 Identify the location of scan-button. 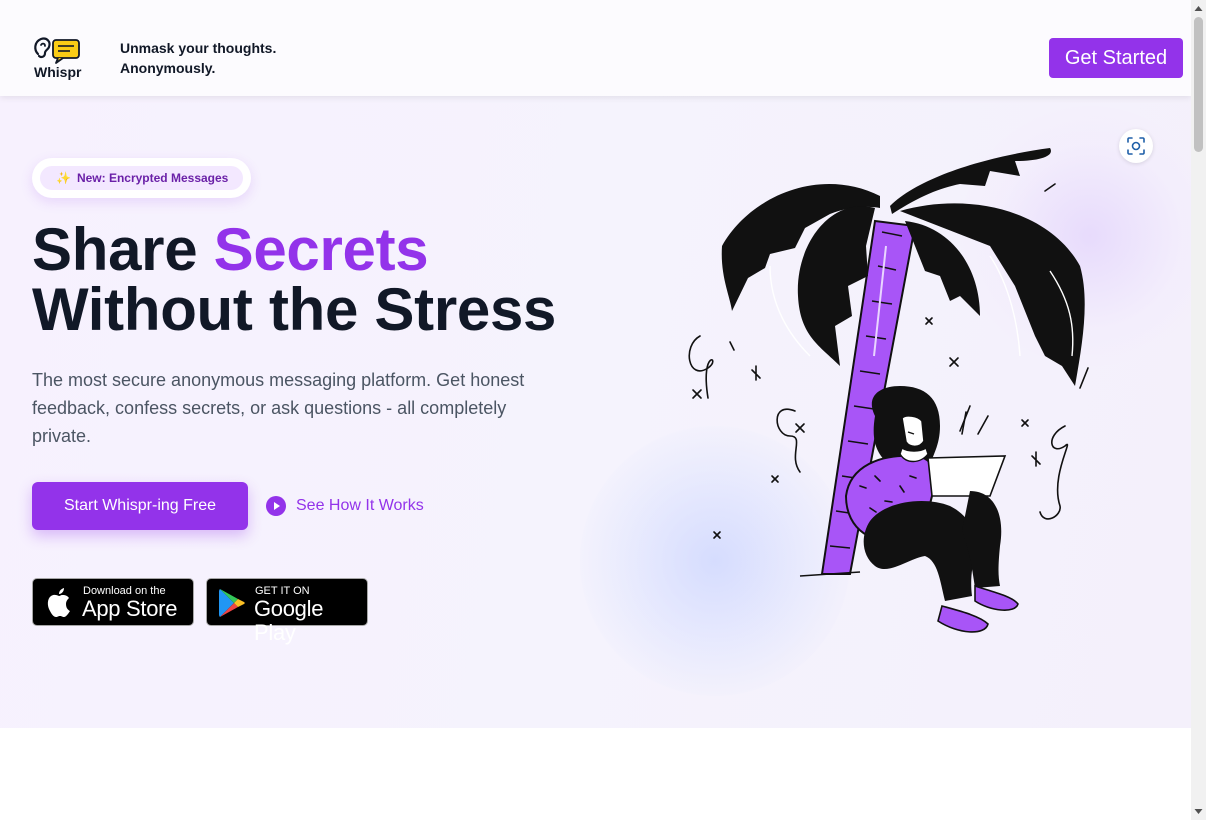
(1136, 146).